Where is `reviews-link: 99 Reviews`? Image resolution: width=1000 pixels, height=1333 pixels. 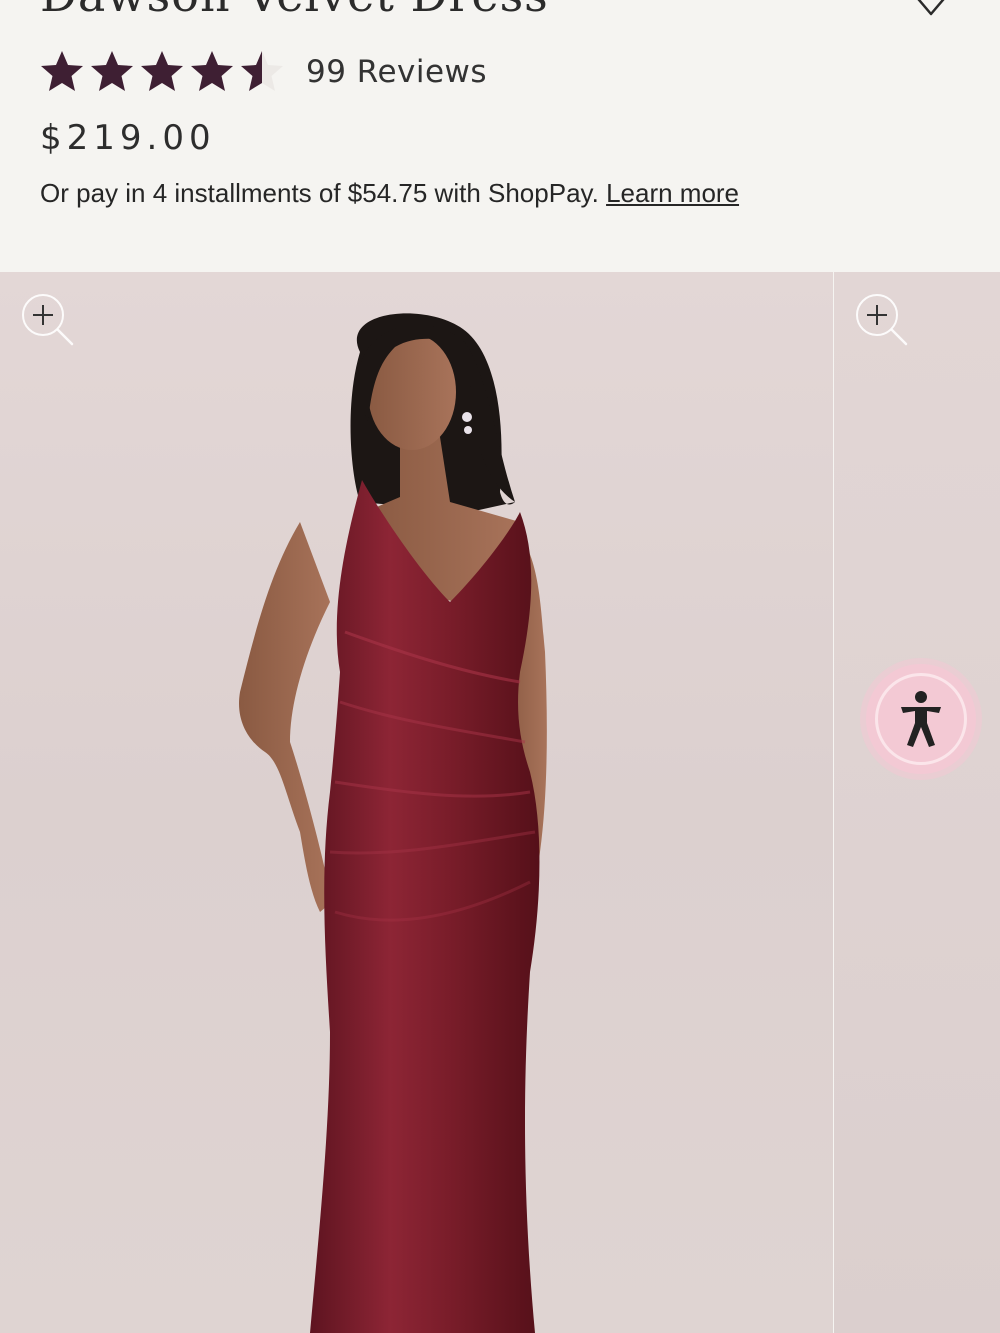
reviews-link: 99 Reviews is located at coordinates (396, 72).